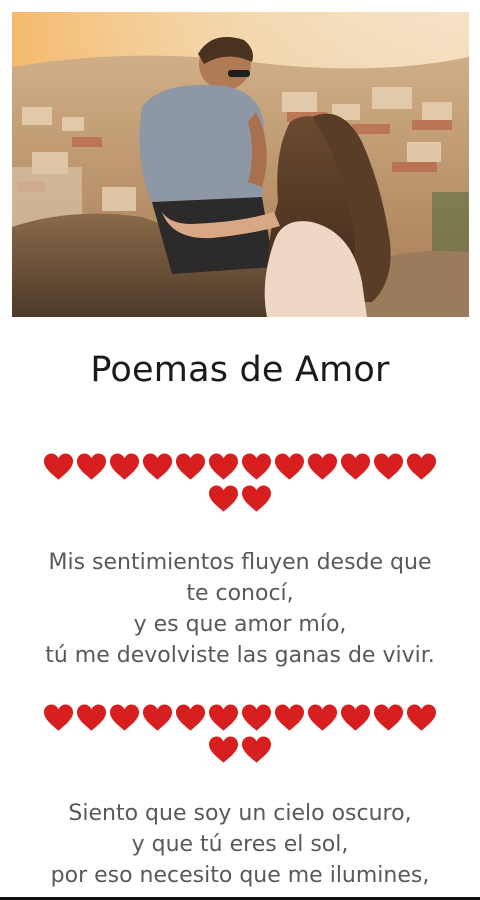  Describe the element at coordinates (240, 562) in the screenshot. I see `poem-line: Mis sentimientos fluyen desde que` at that location.